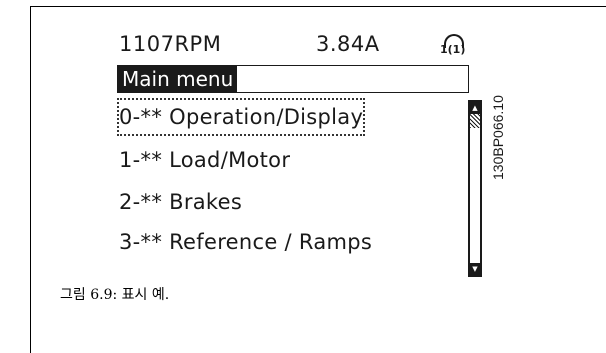 The height and width of the screenshot is (353, 606). I want to click on setup-icon: 1(1), so click(453, 46).